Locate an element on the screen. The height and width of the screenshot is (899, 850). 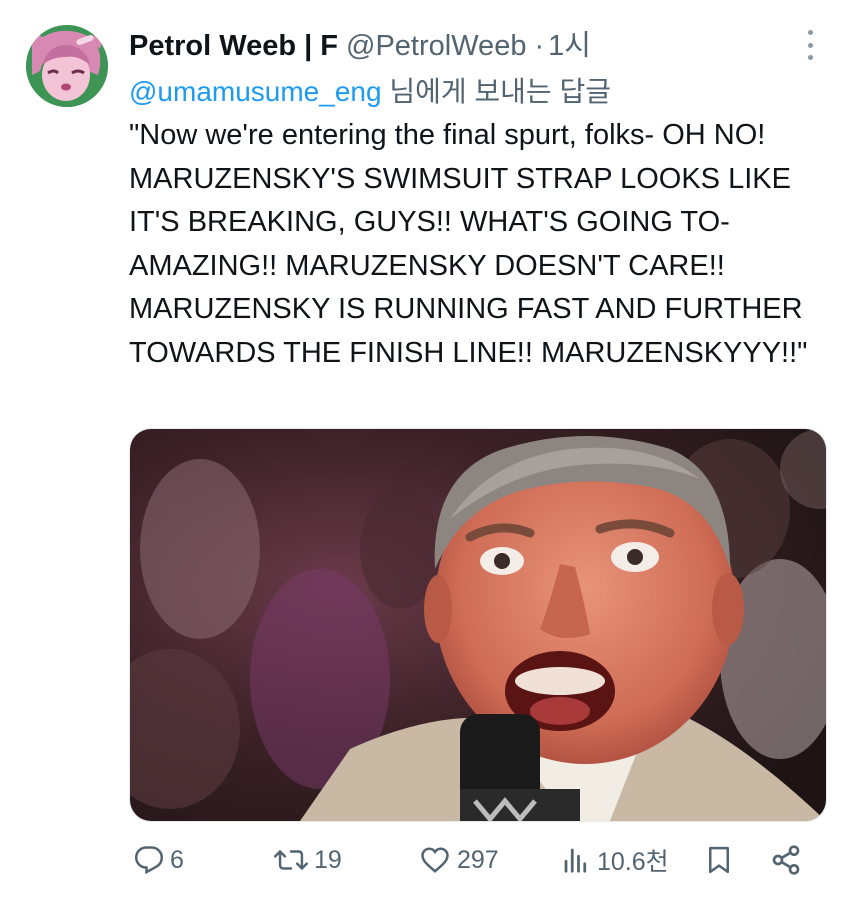
reply-count: 6 is located at coordinates (177, 859).